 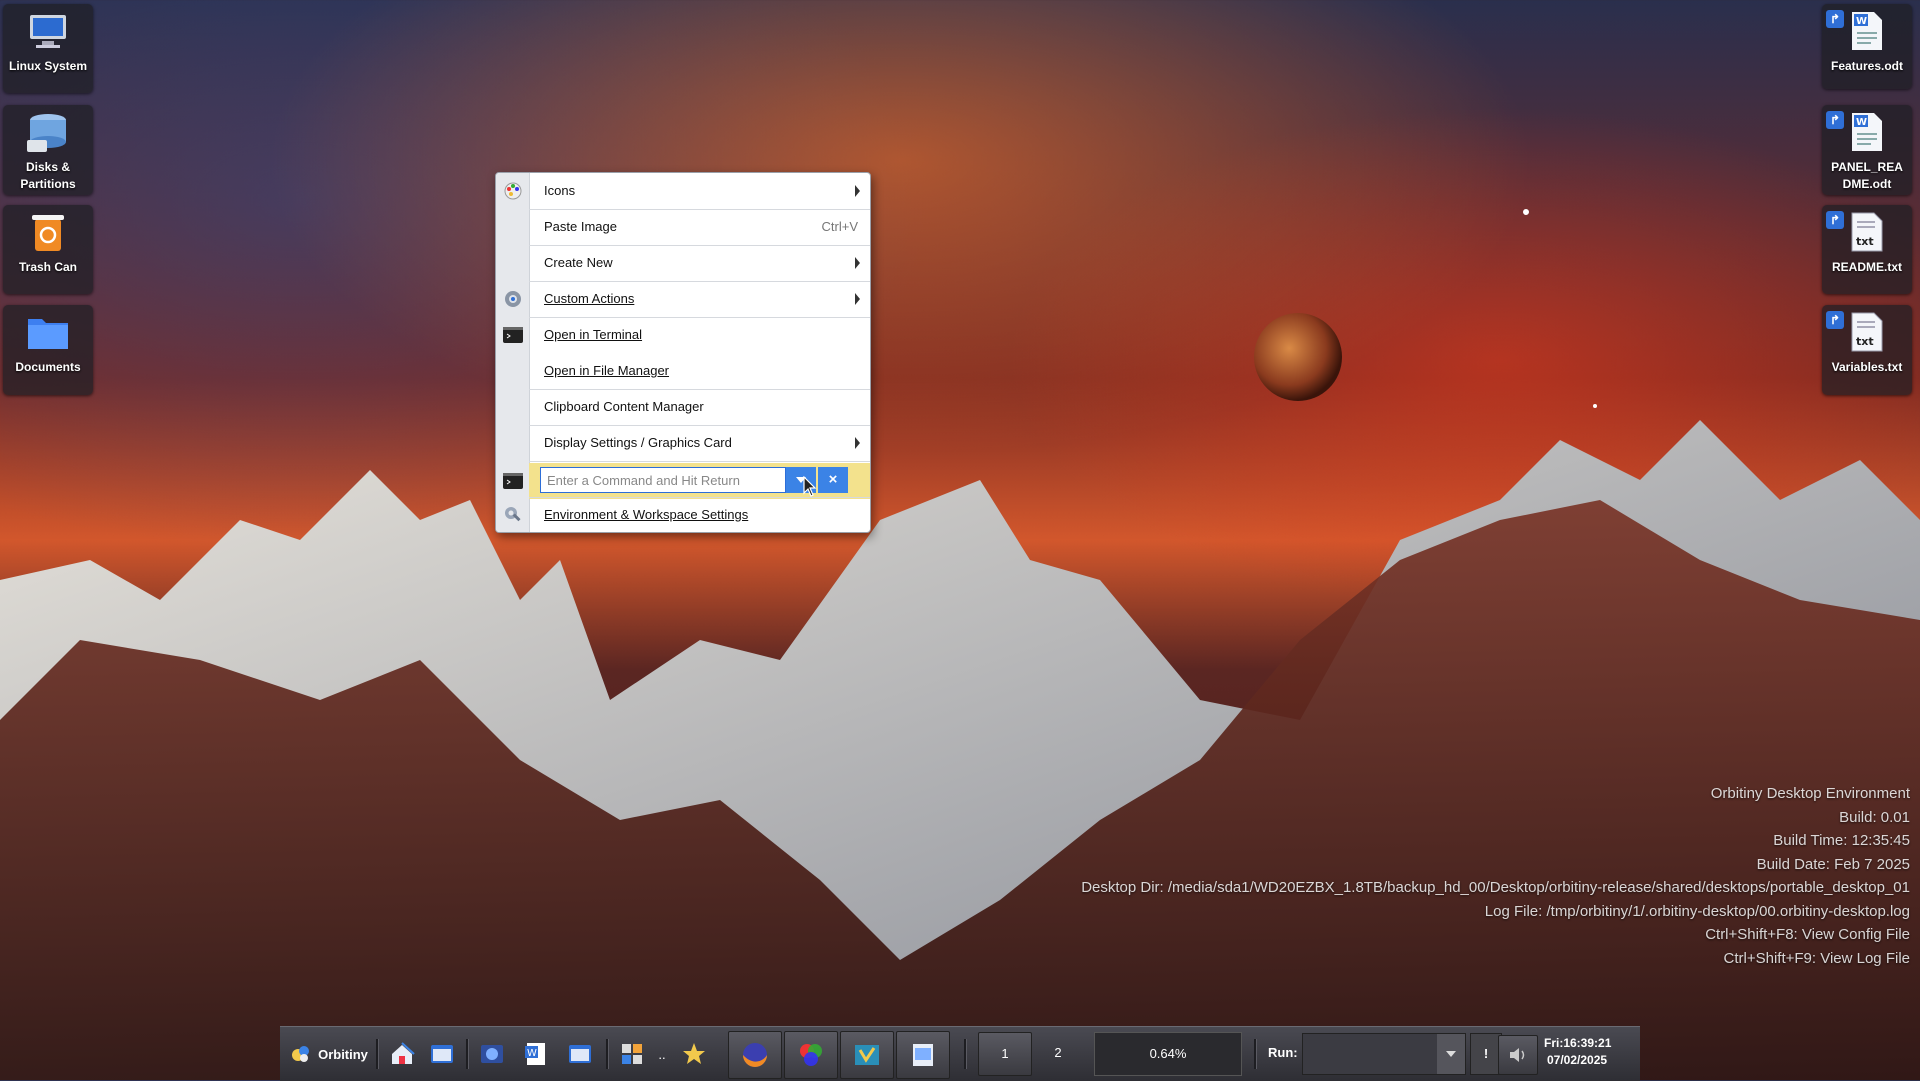 What do you see at coordinates (683, 191) in the screenshot?
I see `menu-item-icons: Icons` at bounding box center [683, 191].